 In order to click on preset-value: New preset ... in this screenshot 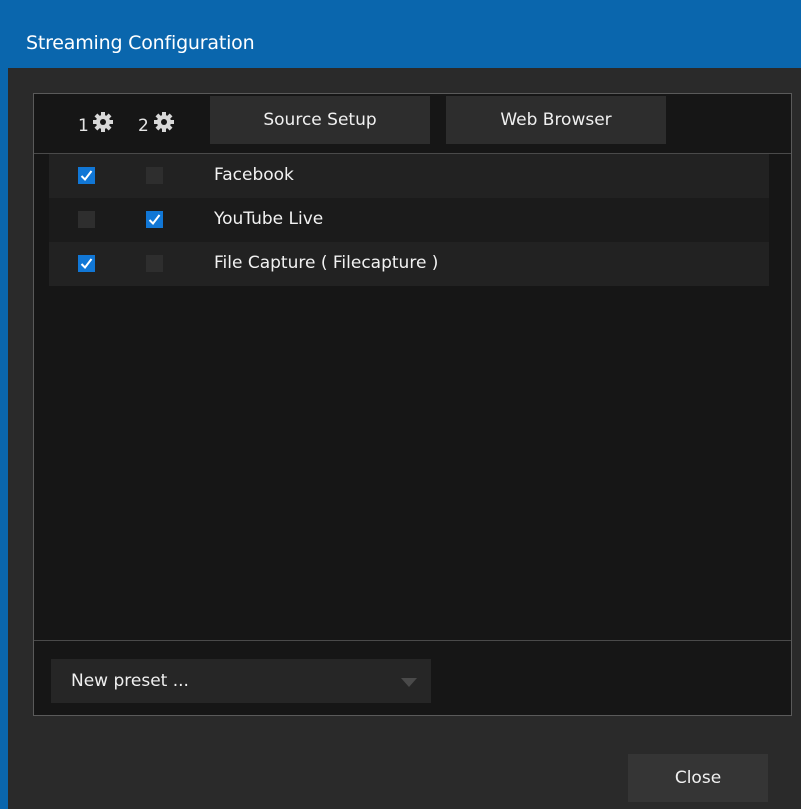, I will do `click(130, 681)`.